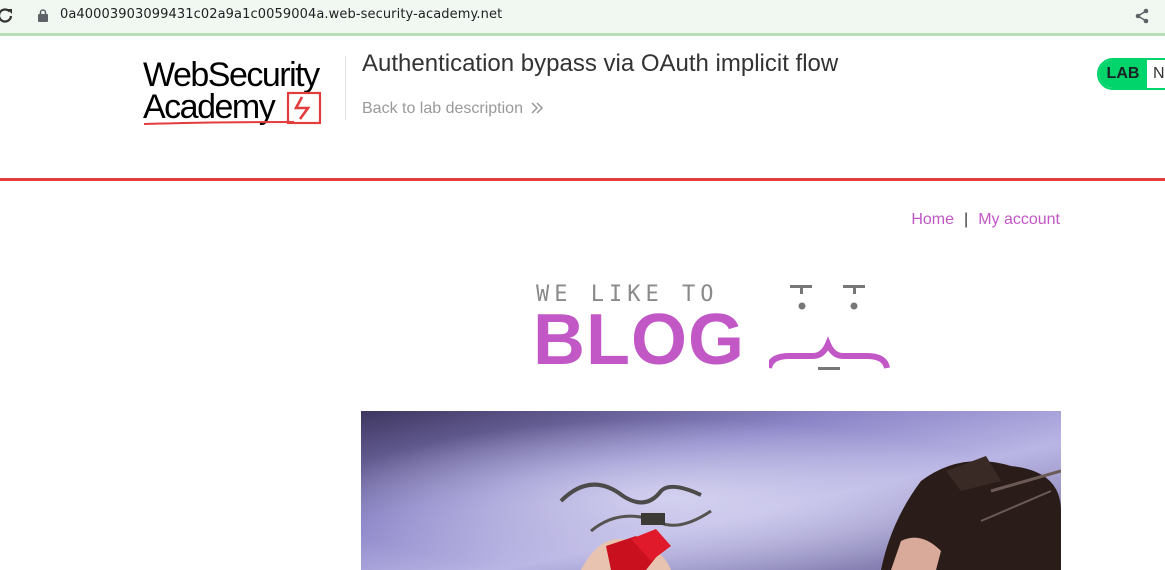 The width and height of the screenshot is (1165, 570). What do you see at coordinates (1123, 74) in the screenshot?
I see `status-lab-label: LAB` at bounding box center [1123, 74].